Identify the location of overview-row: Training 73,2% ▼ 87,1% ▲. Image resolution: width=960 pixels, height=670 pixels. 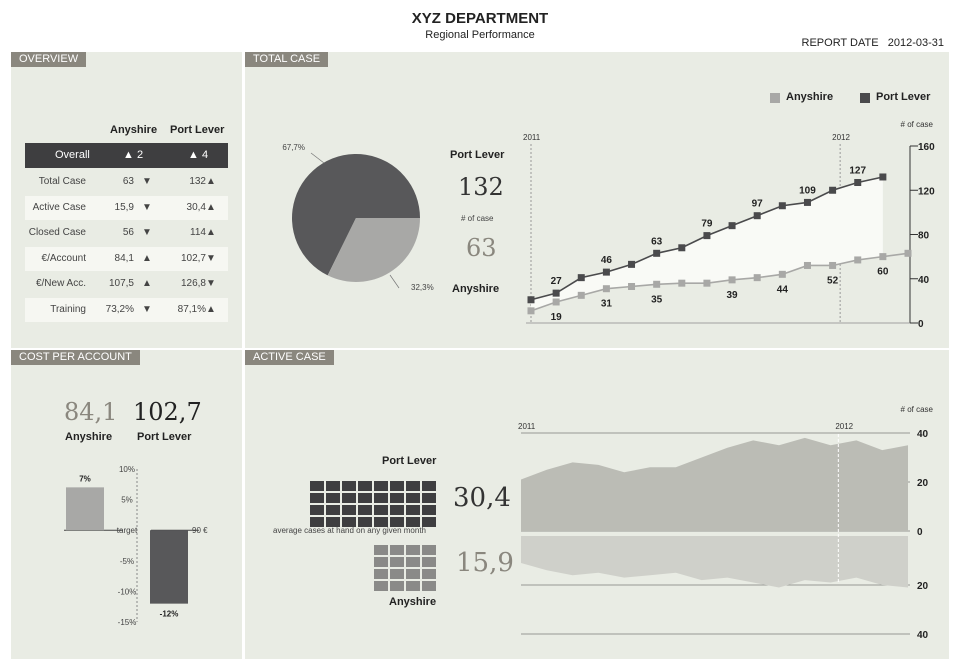
(126, 309).